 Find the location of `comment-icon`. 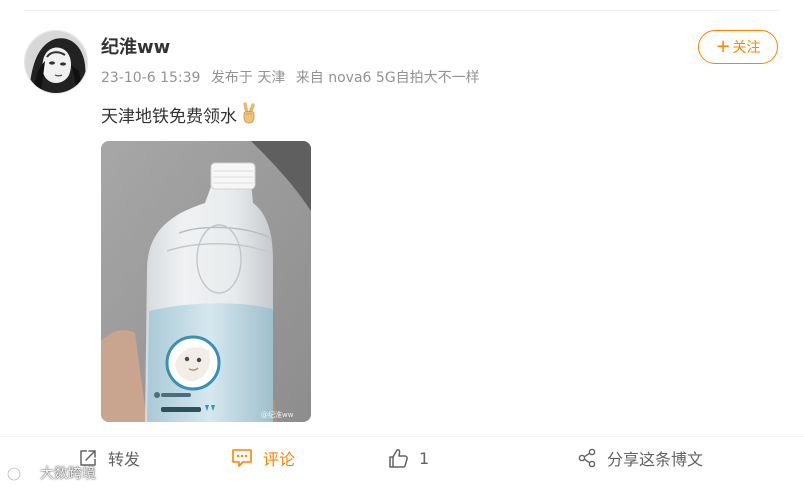

comment-icon is located at coordinates (242, 458).